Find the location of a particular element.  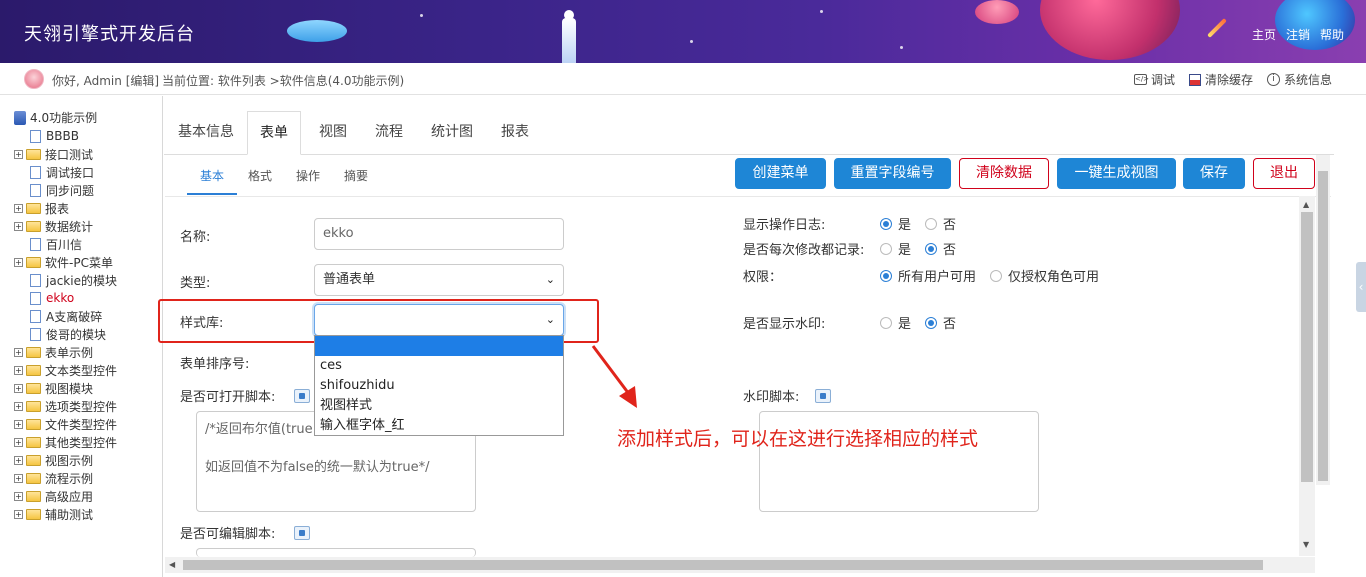

tree-folder: + 接口测试 is located at coordinates (53, 154).